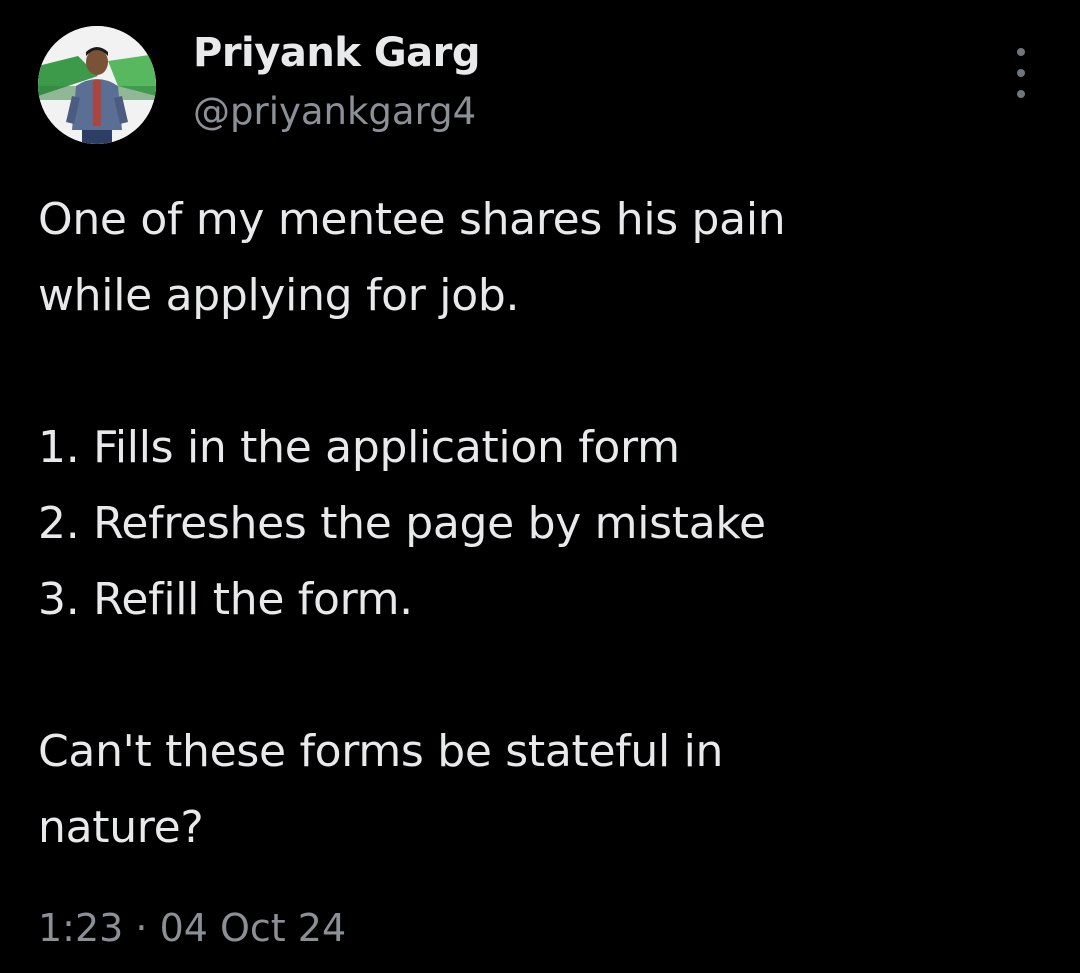 The height and width of the screenshot is (973, 1080). I want to click on tweet-line: 1. Fills in the application form, so click(359, 447).